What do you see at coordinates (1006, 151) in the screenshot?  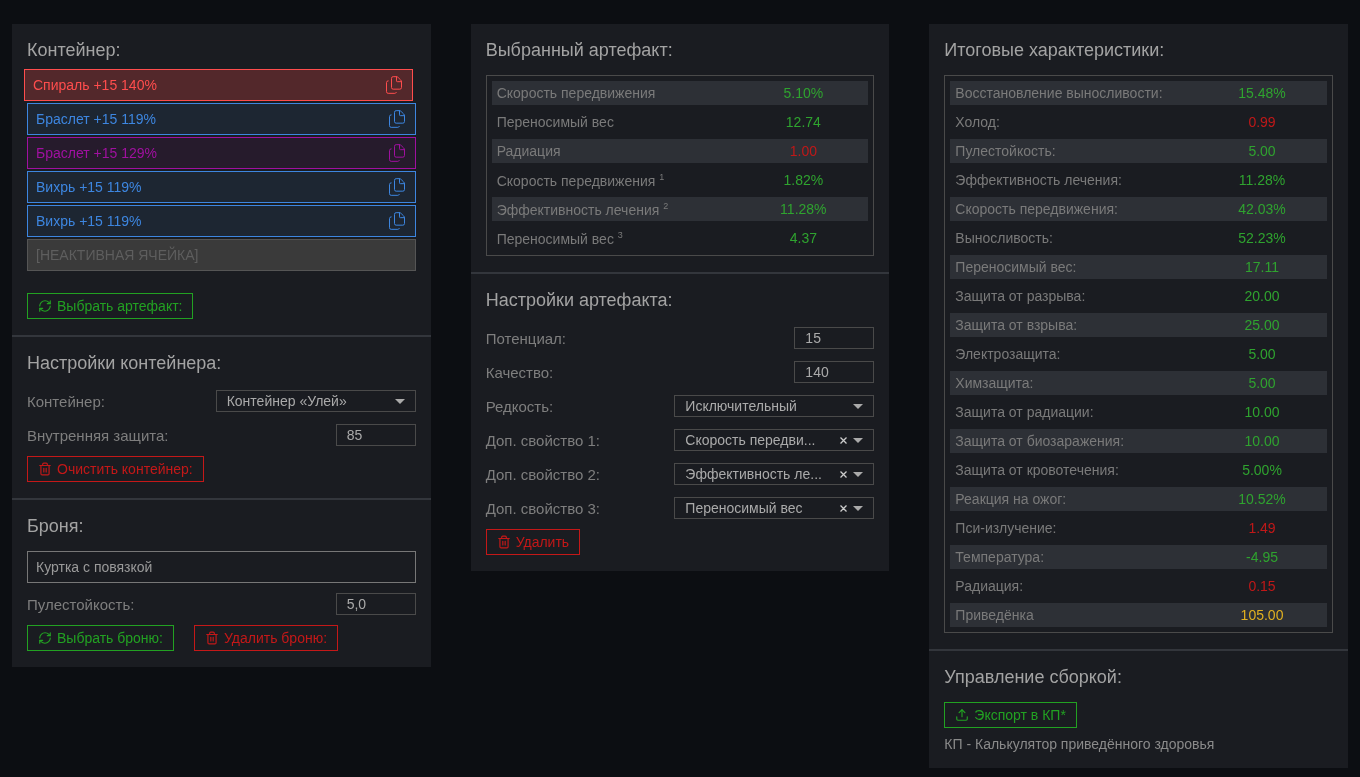 I see `stat-name: Пулестойкость:` at bounding box center [1006, 151].